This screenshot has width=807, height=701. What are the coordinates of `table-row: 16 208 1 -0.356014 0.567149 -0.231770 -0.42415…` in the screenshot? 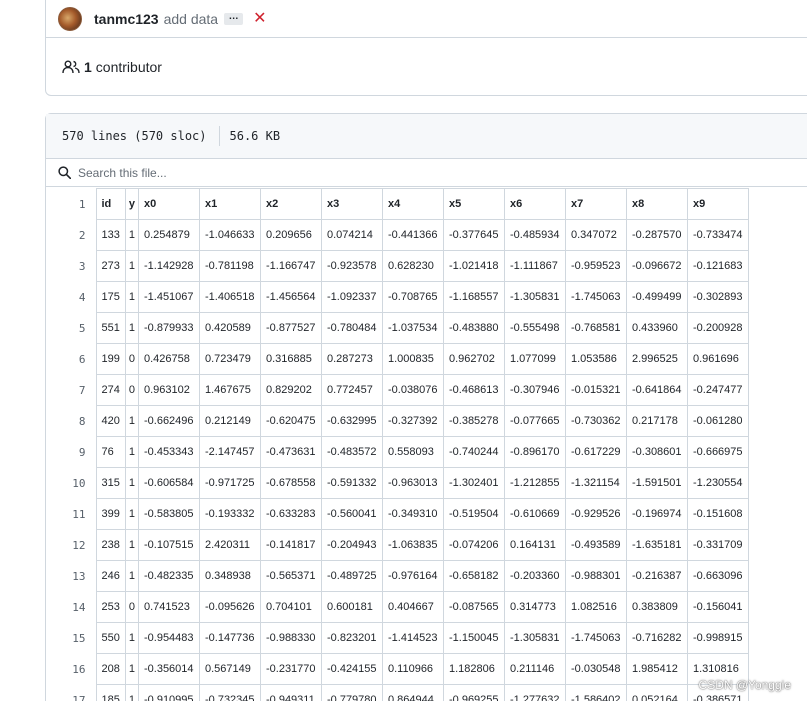 It's located at (397, 669).